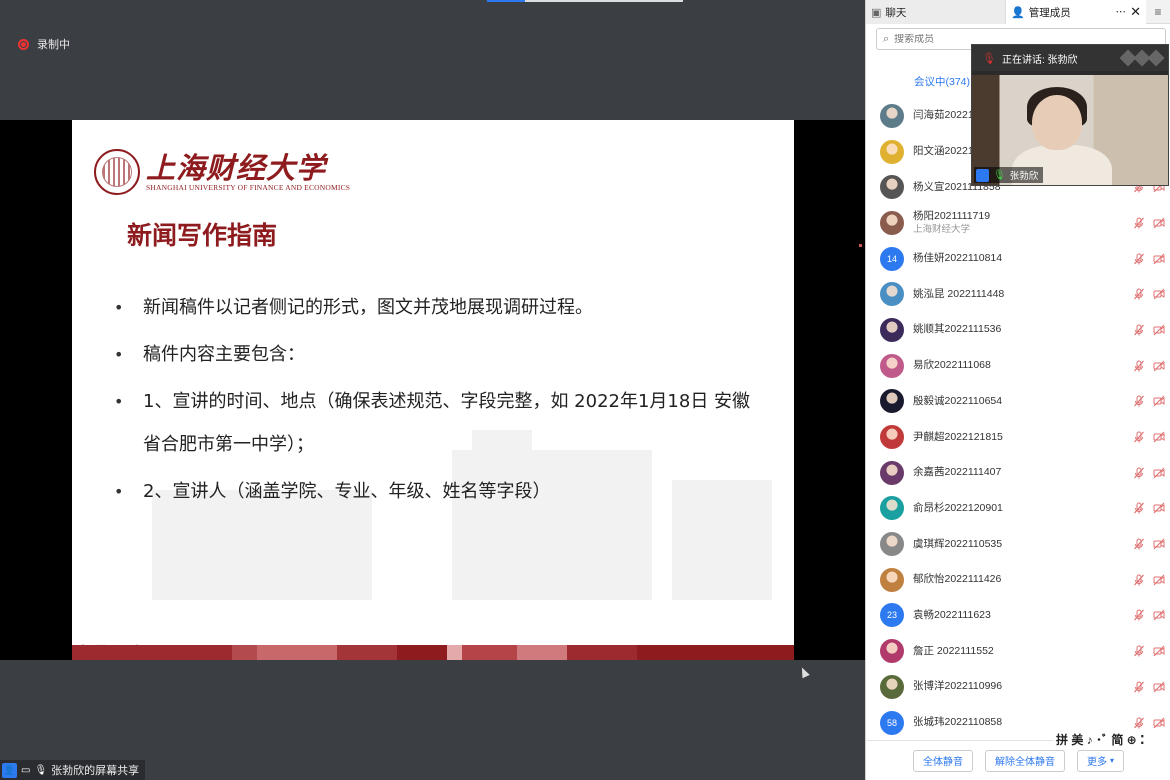 The height and width of the screenshot is (780, 1170). Describe the element at coordinates (41, 770) in the screenshot. I see `microphone-icon: 🎙` at that location.